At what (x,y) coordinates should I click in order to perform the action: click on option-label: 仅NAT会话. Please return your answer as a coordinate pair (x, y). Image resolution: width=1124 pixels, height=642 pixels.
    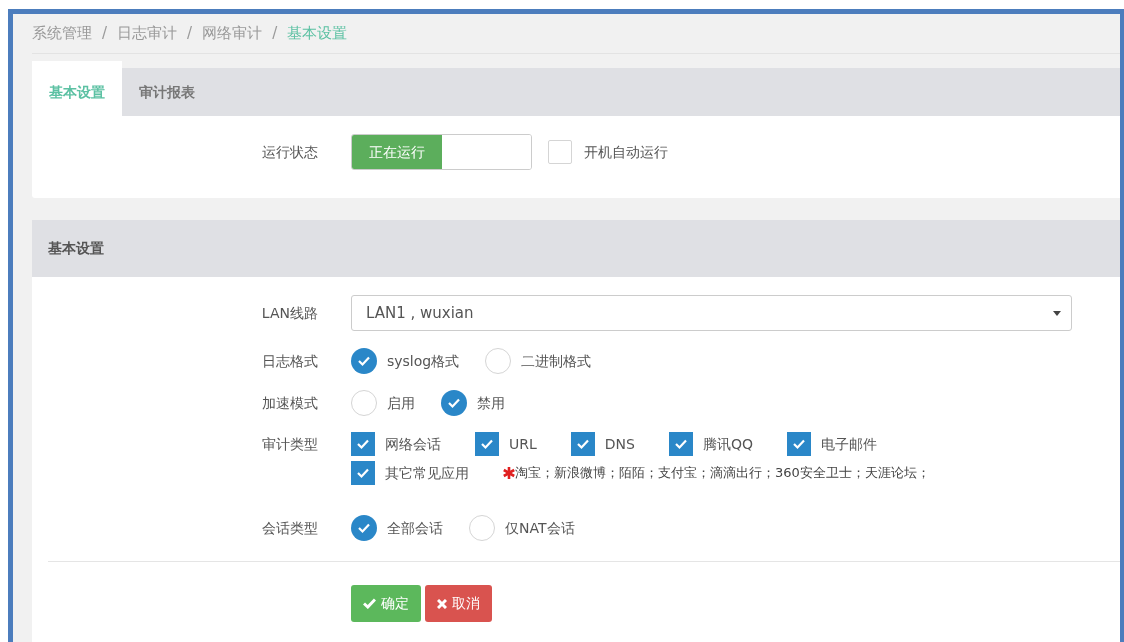
    Looking at the image, I should click on (540, 528).